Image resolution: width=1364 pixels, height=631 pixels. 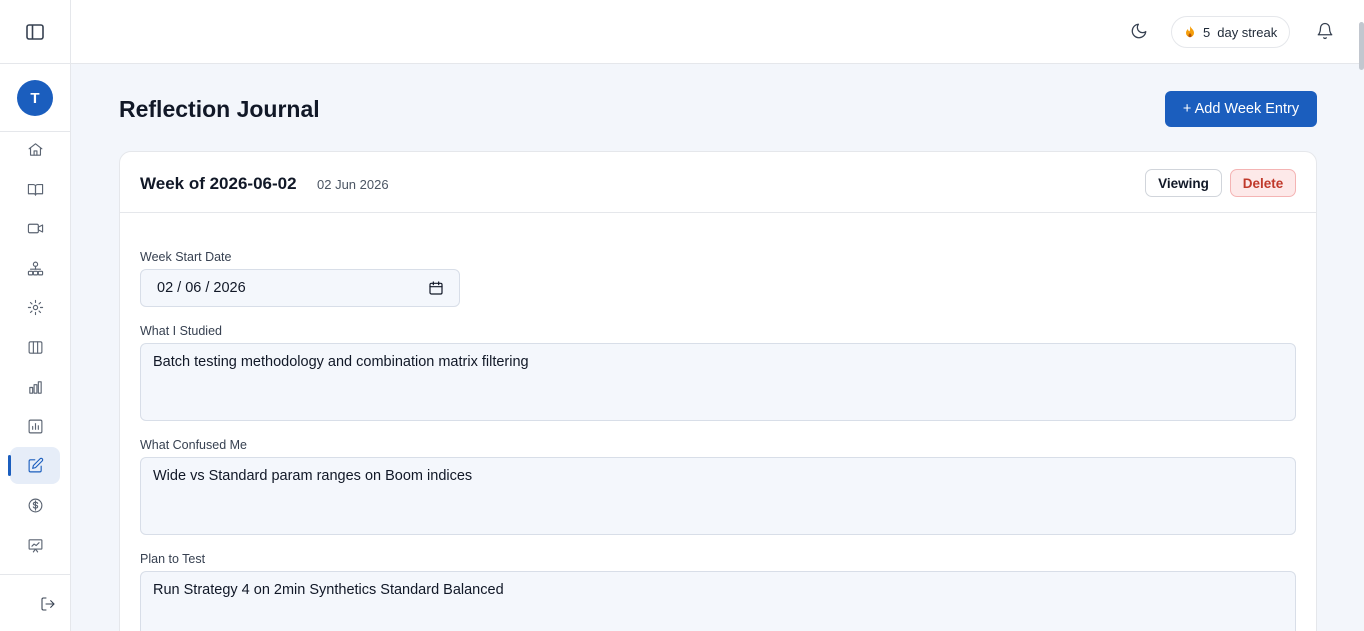 I want to click on calendar-icon, so click(x=436, y=288).